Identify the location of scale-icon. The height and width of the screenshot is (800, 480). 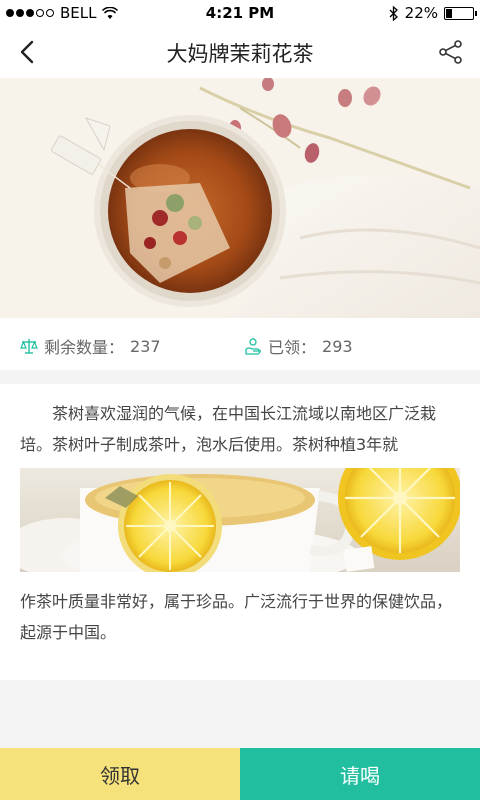
(29, 346).